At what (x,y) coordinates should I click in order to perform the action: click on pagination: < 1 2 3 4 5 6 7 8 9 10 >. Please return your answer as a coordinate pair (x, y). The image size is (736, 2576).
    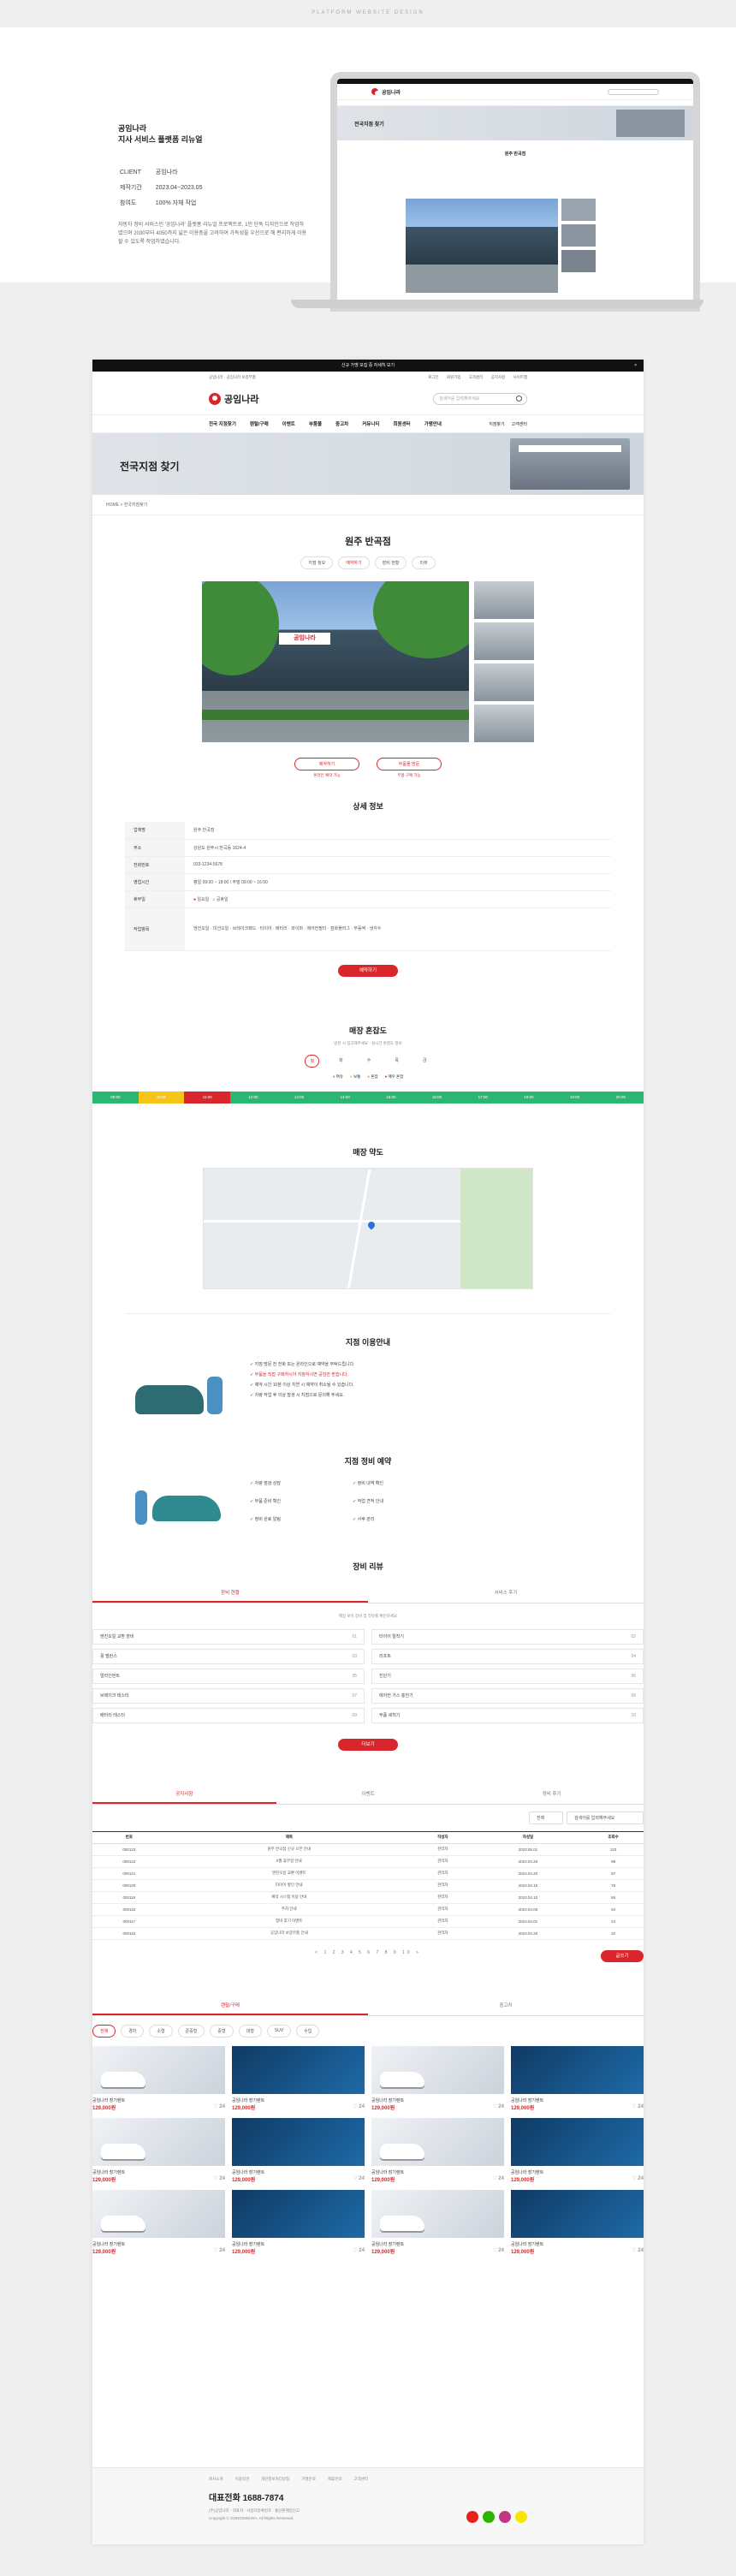
    Looking at the image, I should click on (368, 1953).